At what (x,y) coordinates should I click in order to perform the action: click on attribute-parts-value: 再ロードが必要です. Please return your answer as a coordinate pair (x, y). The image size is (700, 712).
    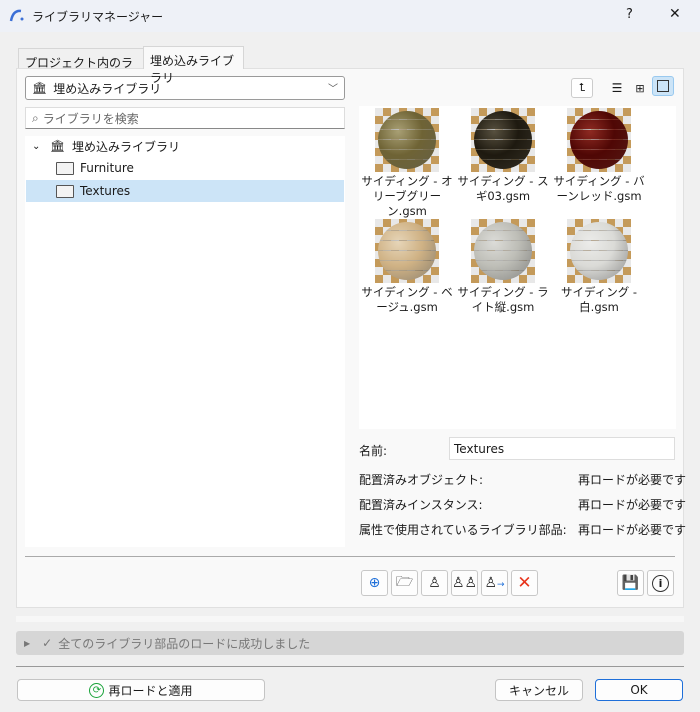
    Looking at the image, I should click on (632, 530).